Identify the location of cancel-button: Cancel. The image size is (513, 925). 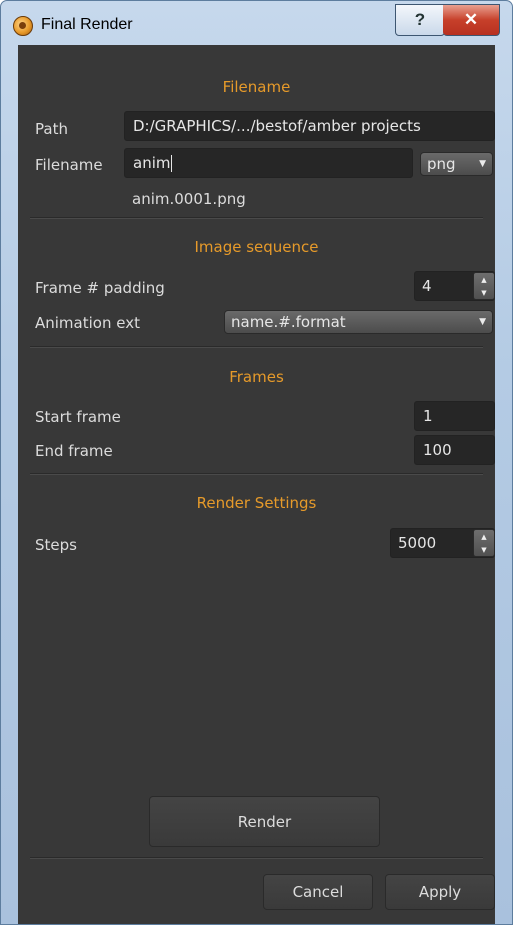
(318, 892).